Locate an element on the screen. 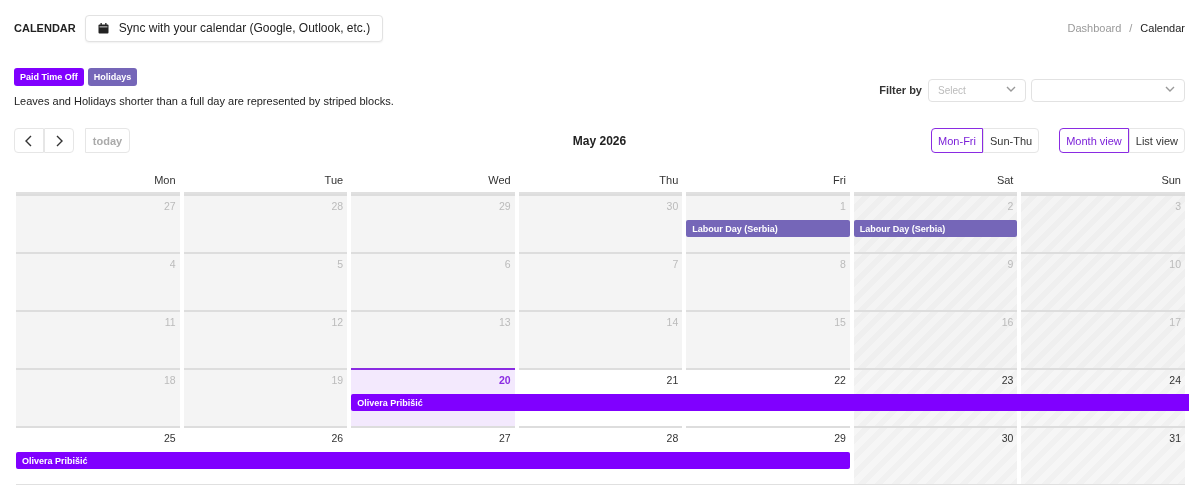 The height and width of the screenshot is (501, 1200). day-number: 19 is located at coordinates (337, 381).